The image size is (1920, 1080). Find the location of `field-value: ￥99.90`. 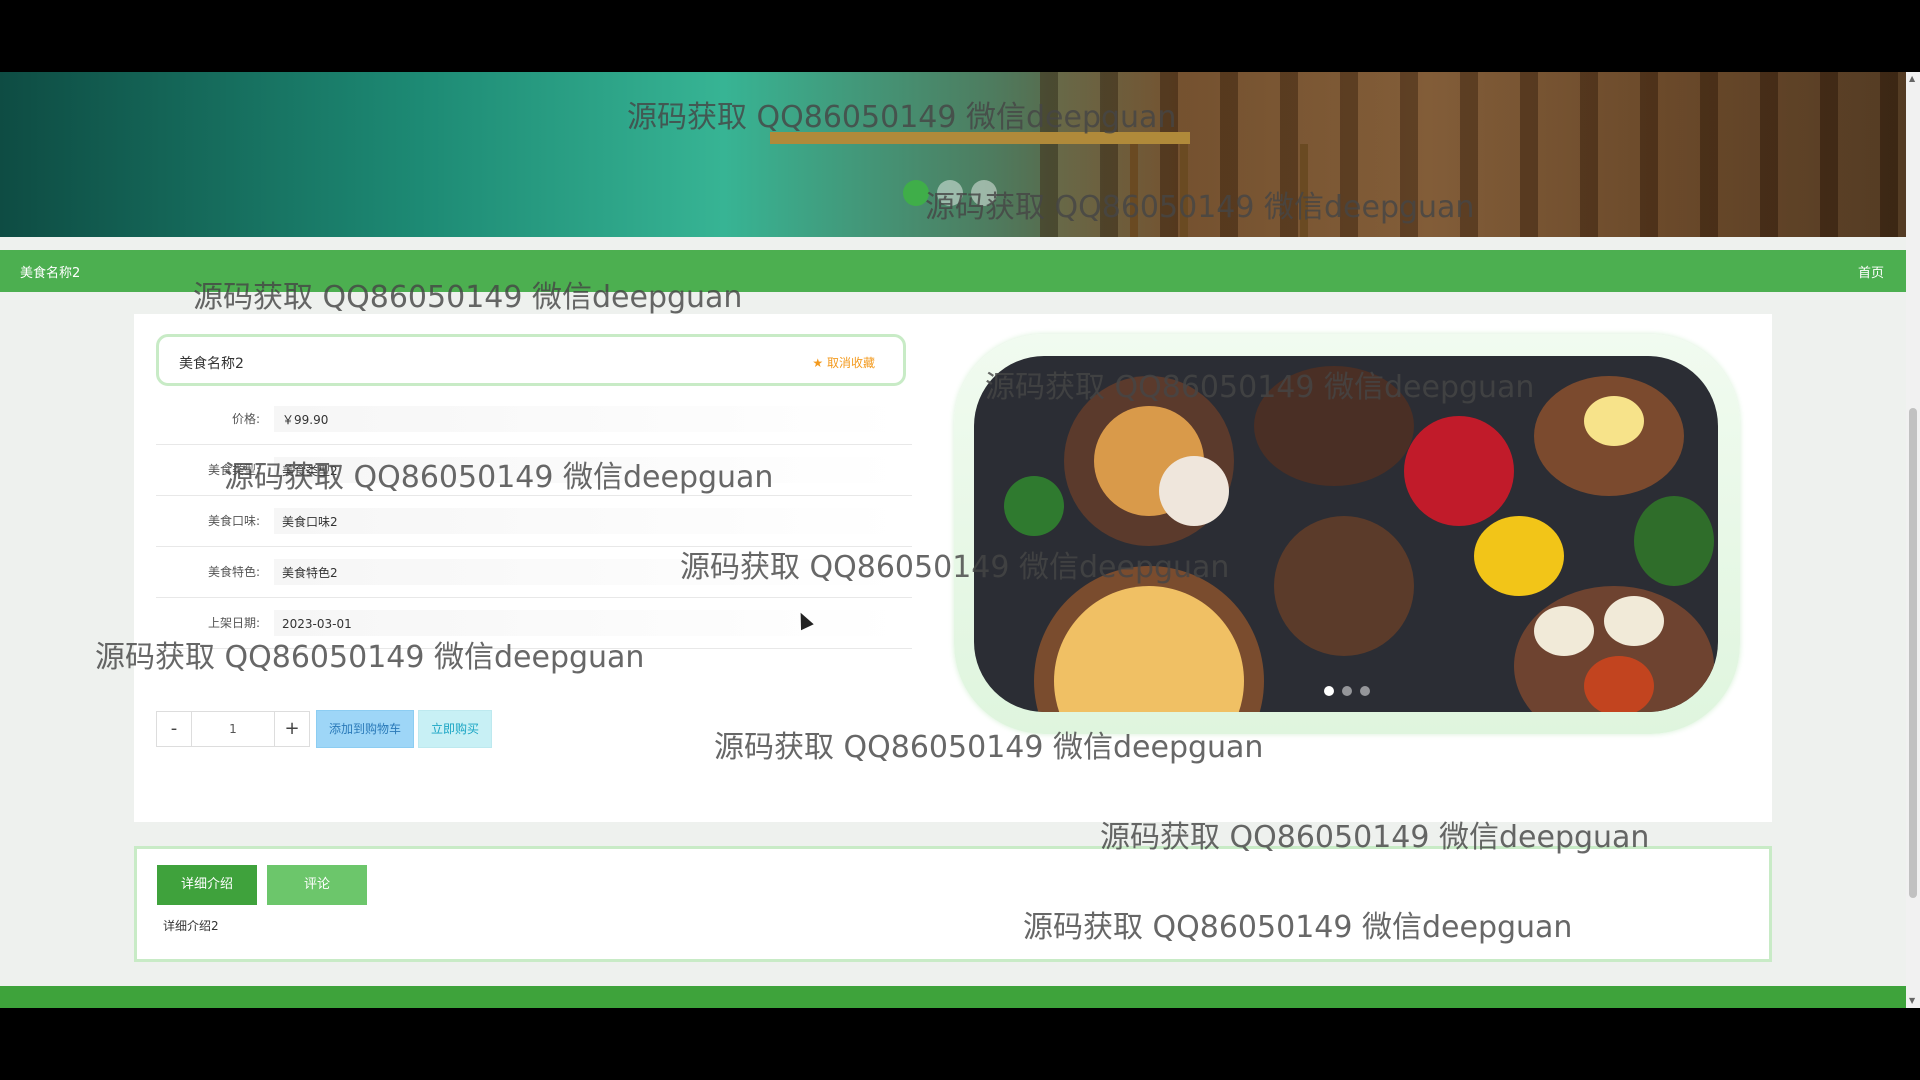

field-value: ￥99.90 is located at coordinates (589, 419).